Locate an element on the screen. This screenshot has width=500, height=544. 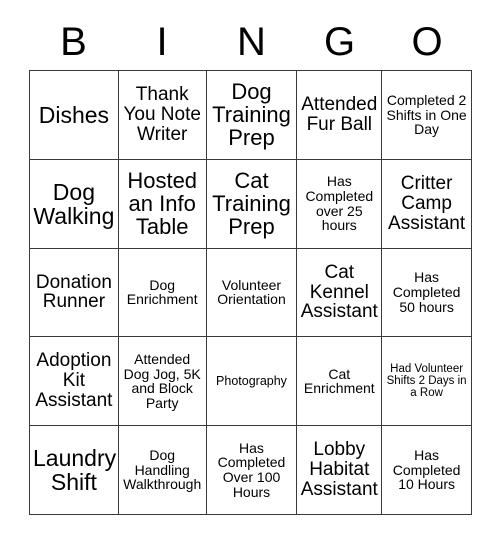
bingo-cell-label: Adoption Kit Assistant is located at coordinates (74, 381).